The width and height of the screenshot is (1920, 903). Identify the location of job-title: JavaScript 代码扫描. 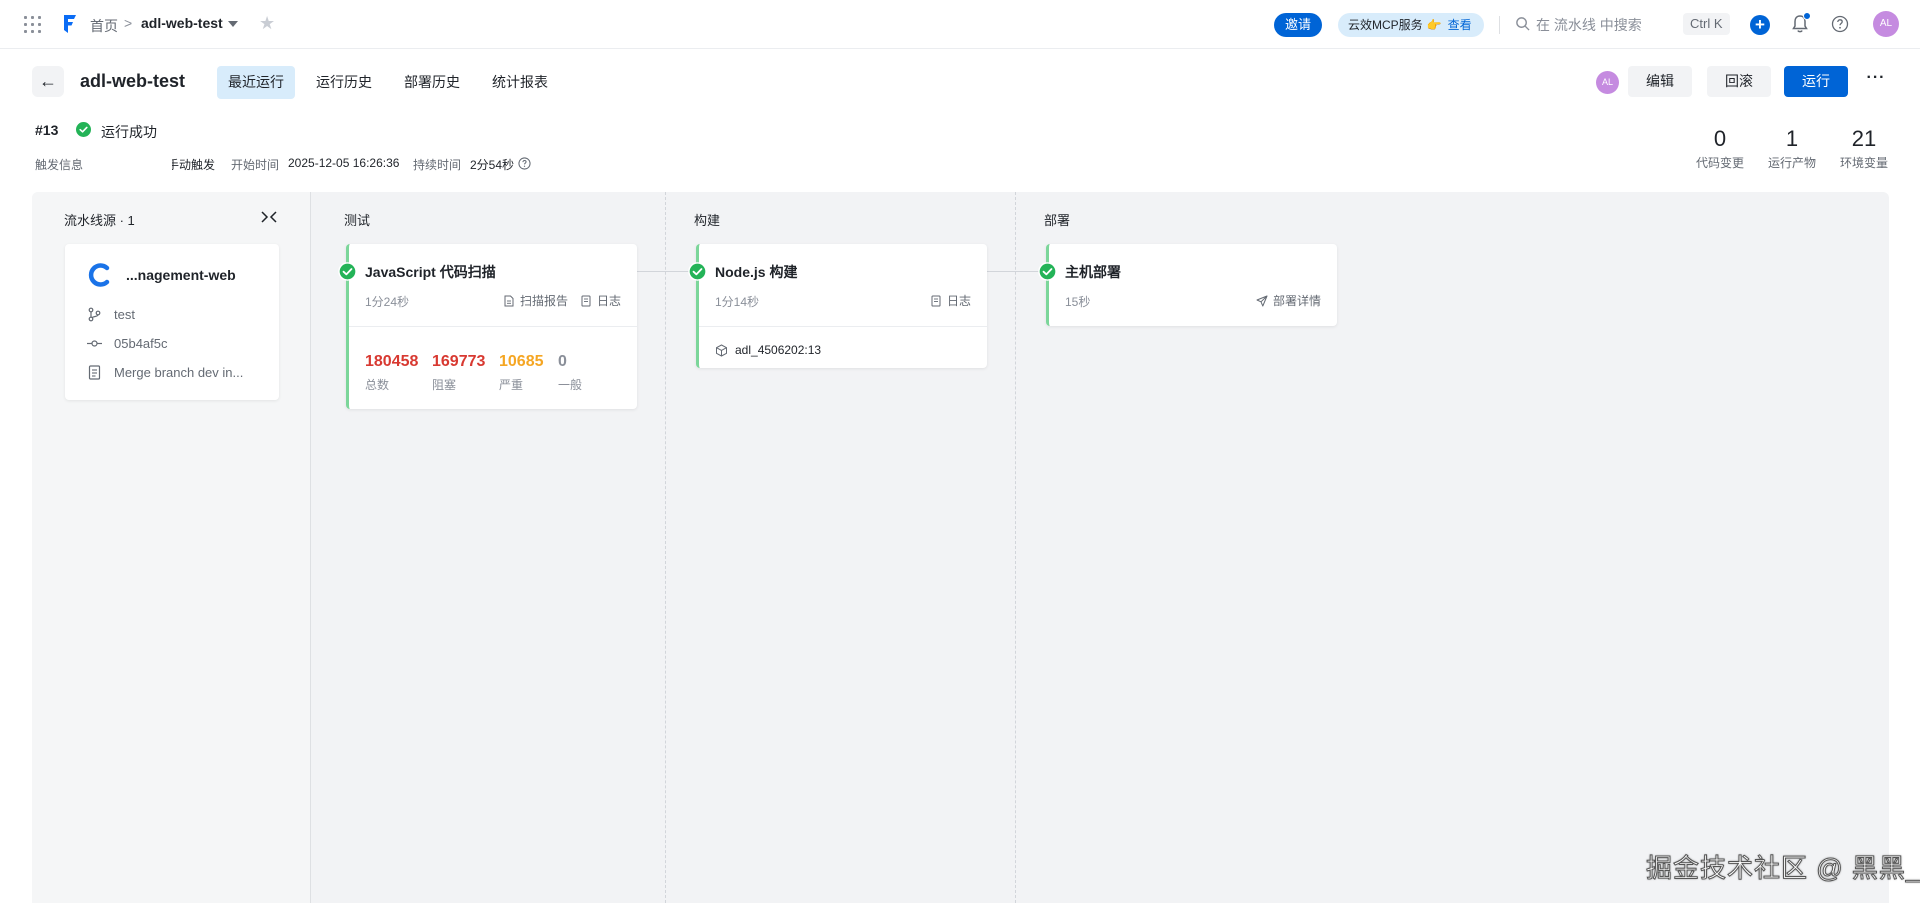
(430, 272).